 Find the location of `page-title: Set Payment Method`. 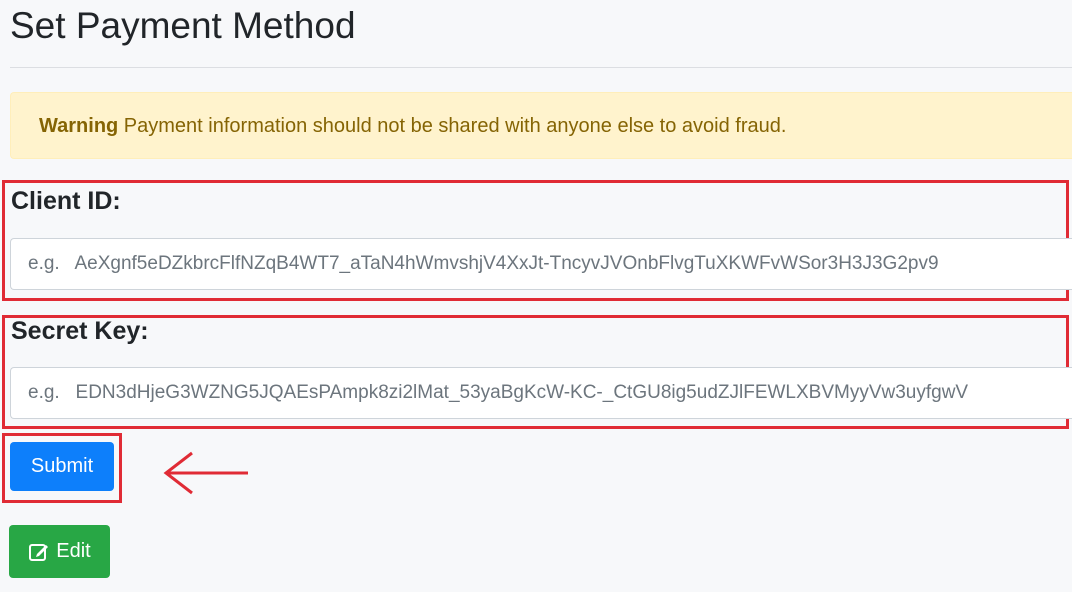

page-title: Set Payment Method is located at coordinates (183, 25).